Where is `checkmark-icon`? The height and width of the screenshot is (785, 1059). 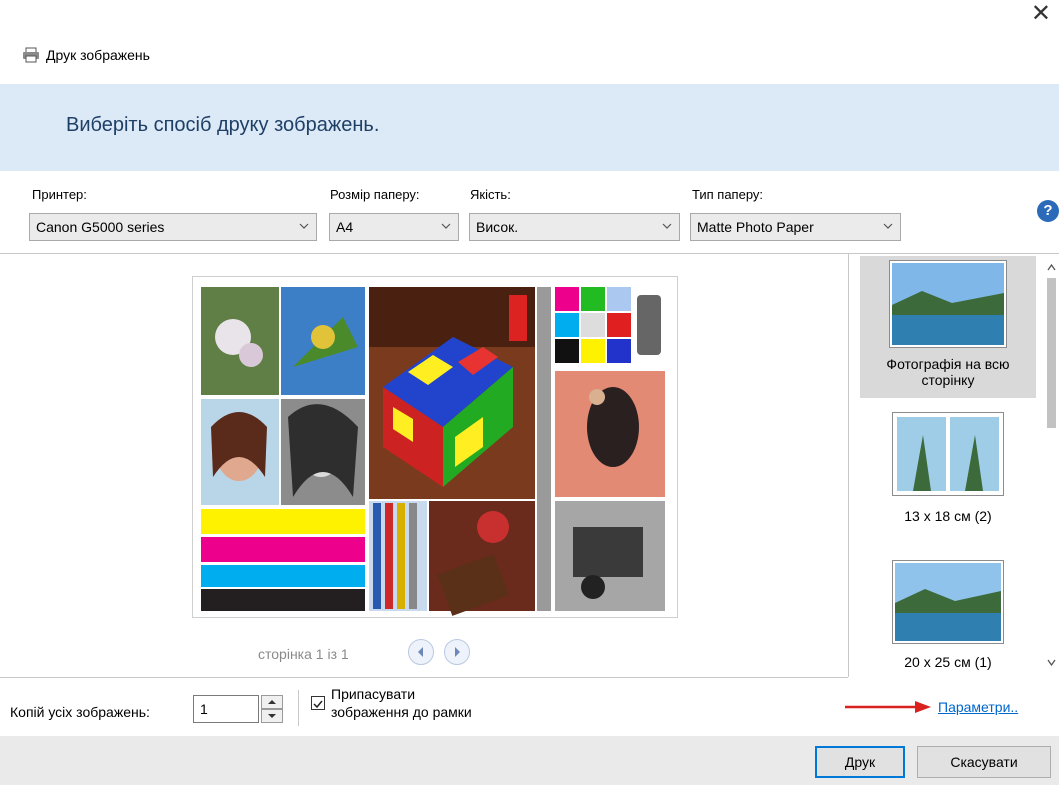 checkmark-icon is located at coordinates (318, 704).